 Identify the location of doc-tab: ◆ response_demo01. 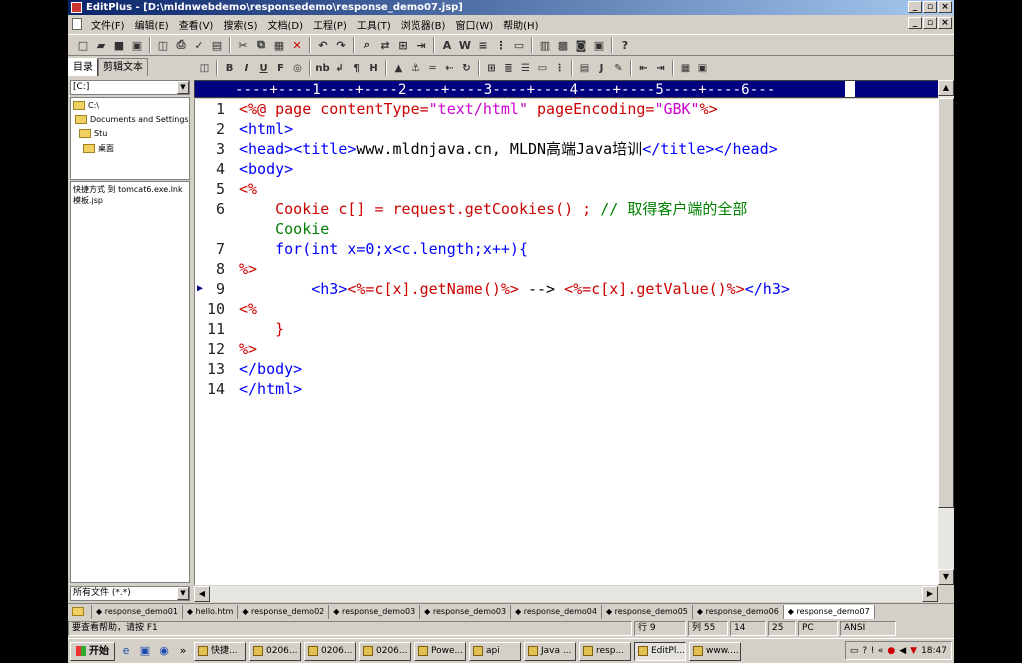
(137, 611).